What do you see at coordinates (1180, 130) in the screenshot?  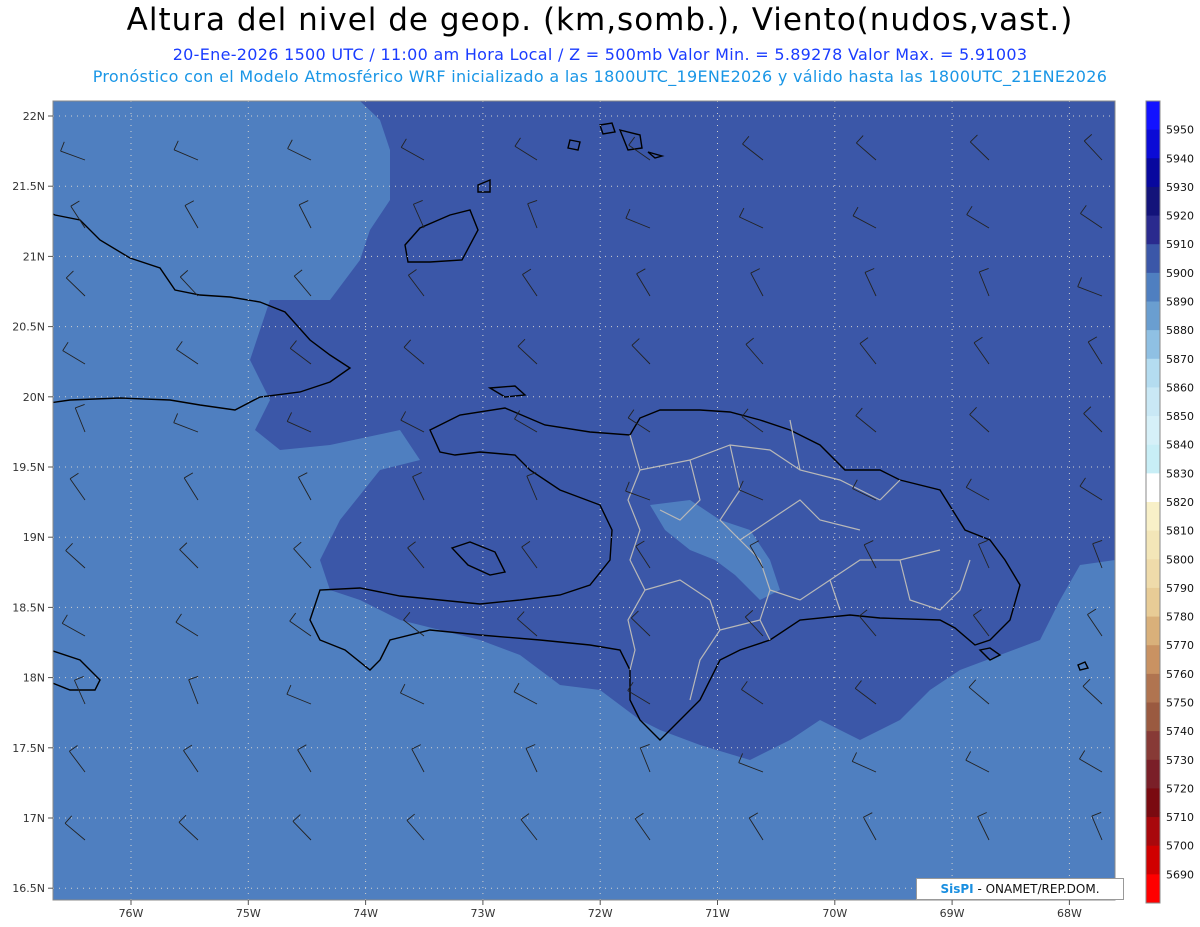 I see `colorbar-label: 5950` at bounding box center [1180, 130].